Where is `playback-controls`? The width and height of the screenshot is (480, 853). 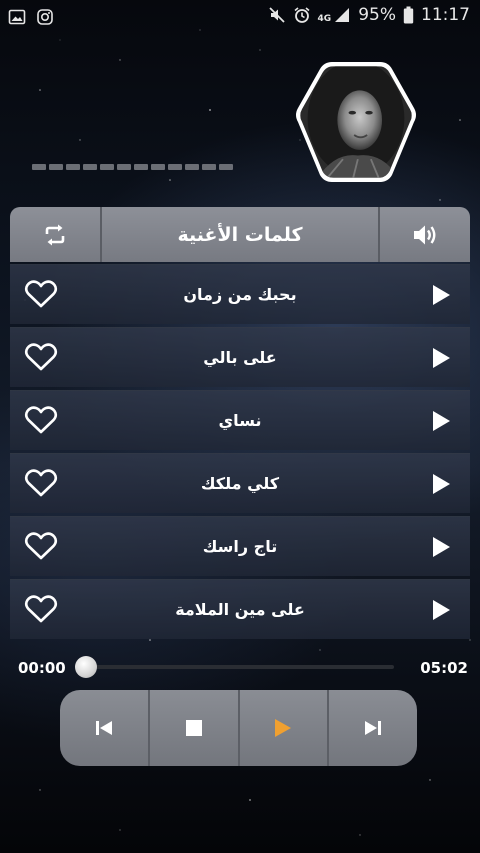 playback-controls is located at coordinates (238, 728).